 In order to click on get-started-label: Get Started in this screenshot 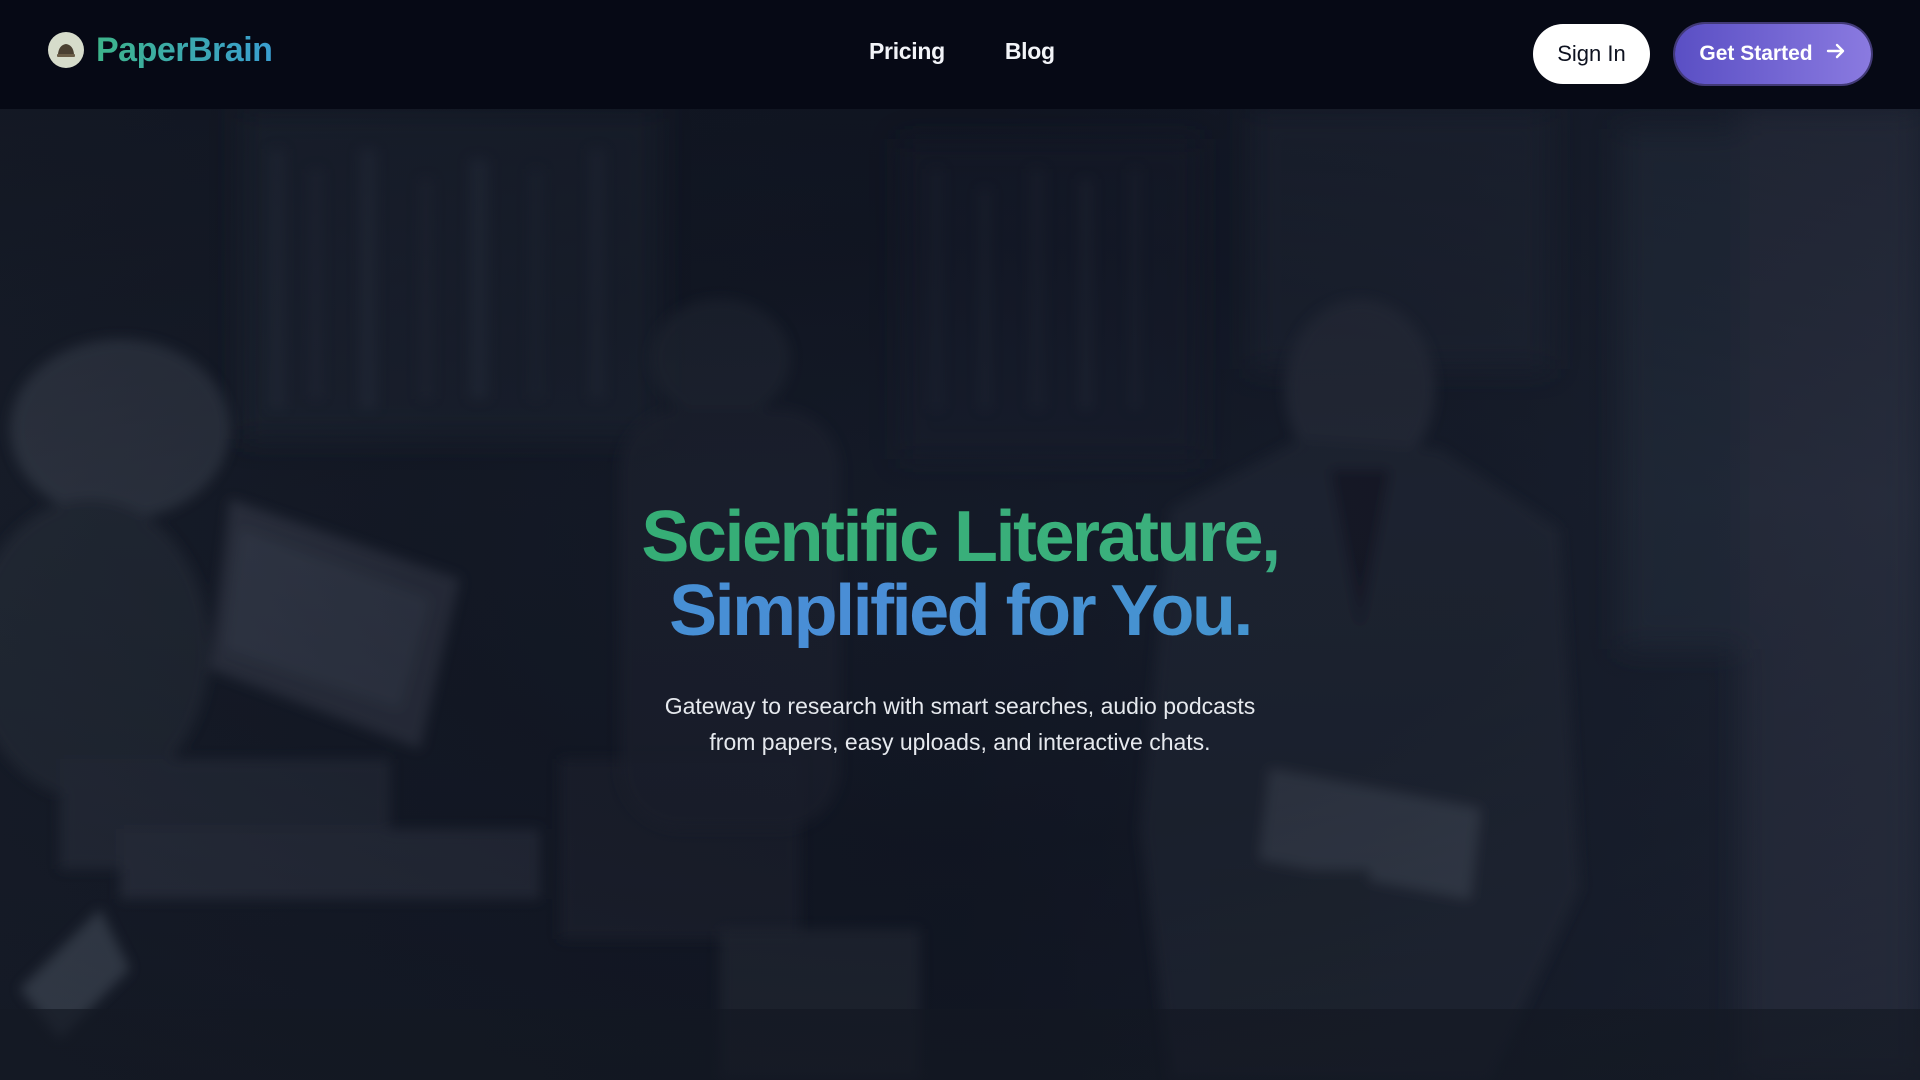, I will do `click(1756, 53)`.